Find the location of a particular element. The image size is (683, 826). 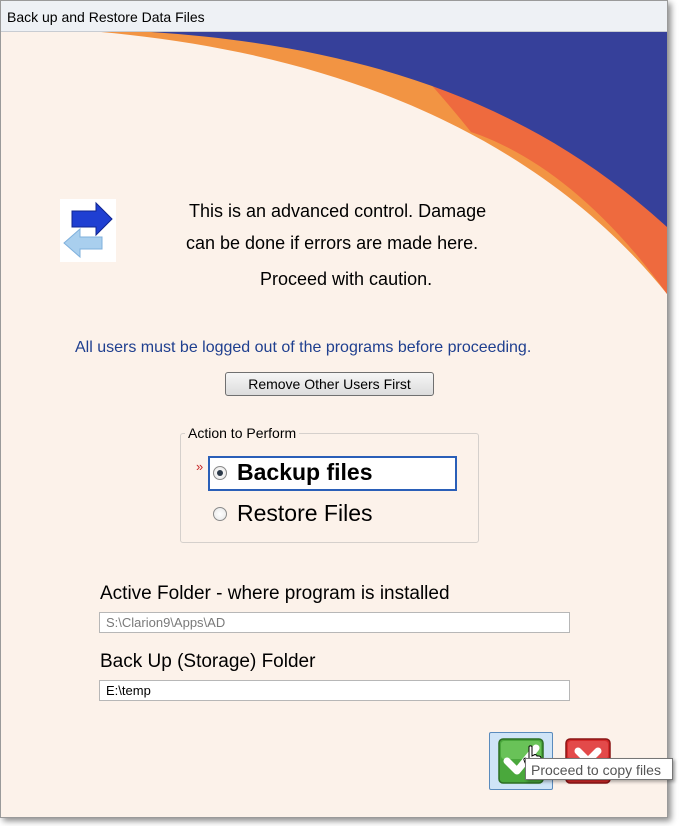

backup-folder-field is located at coordinates (334, 690).